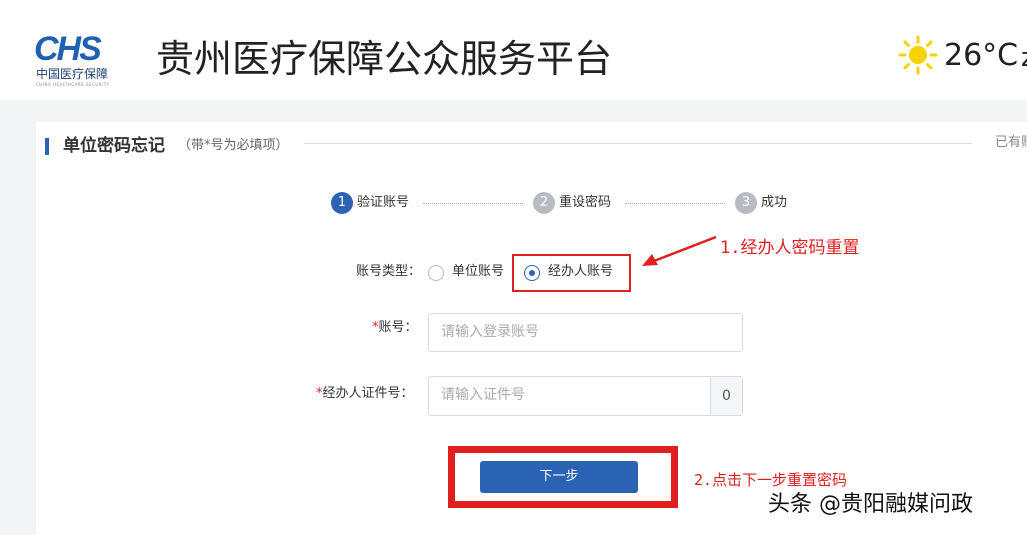 This screenshot has width=1027, height=535. Describe the element at coordinates (918, 55) in the screenshot. I see `sun-icon` at that location.